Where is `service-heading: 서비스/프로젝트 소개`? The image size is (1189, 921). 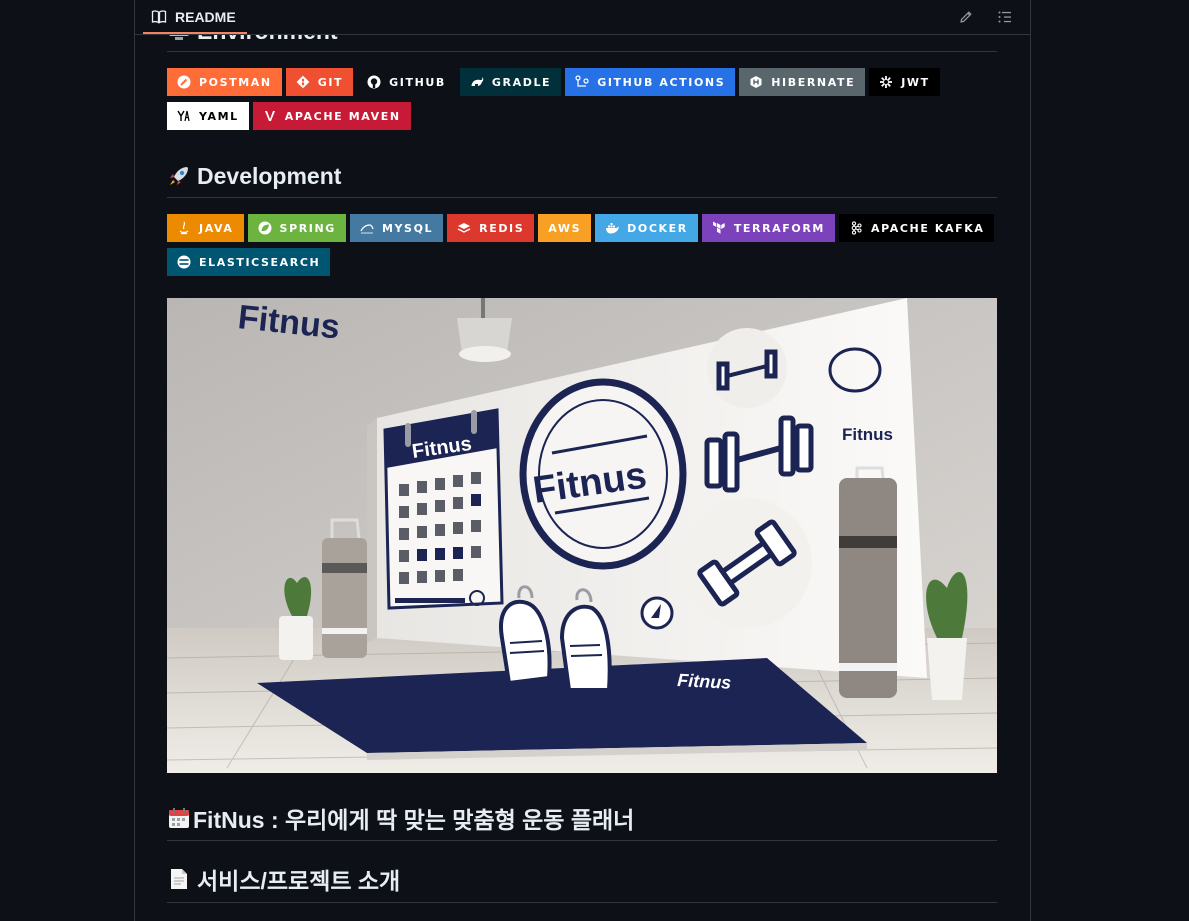 service-heading: 서비스/프로젝트 소개 is located at coordinates (582, 879).